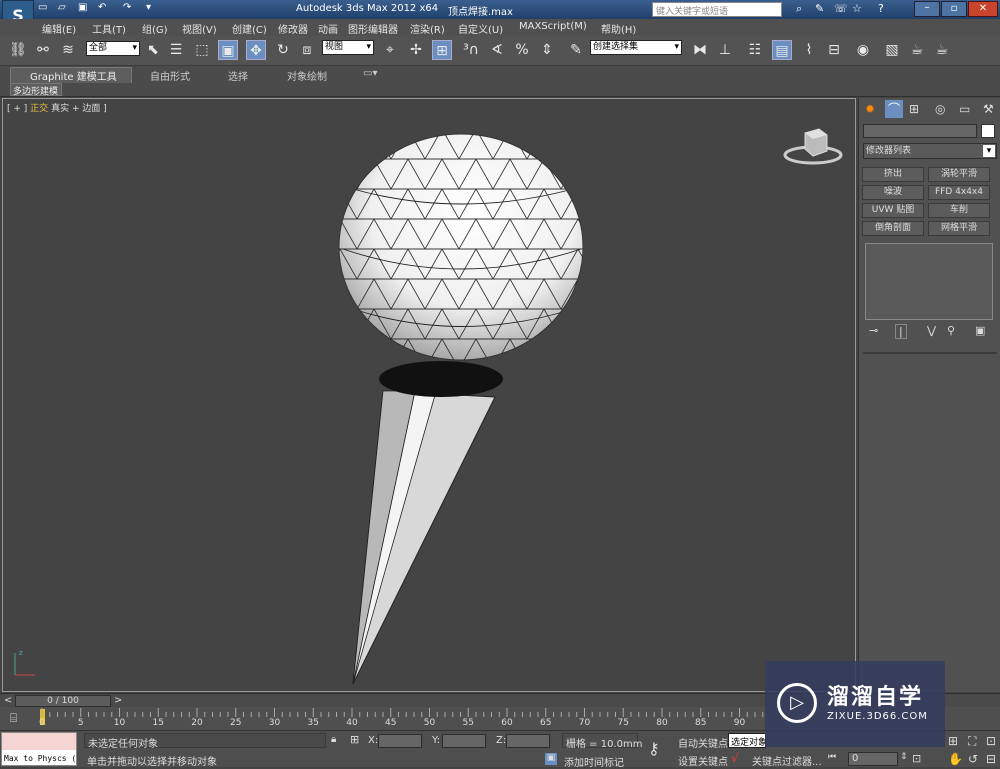 The image size is (1000, 769). Describe the element at coordinates (63, 701) in the screenshot. I see `time-slider-thumb: 0 / 100` at that location.